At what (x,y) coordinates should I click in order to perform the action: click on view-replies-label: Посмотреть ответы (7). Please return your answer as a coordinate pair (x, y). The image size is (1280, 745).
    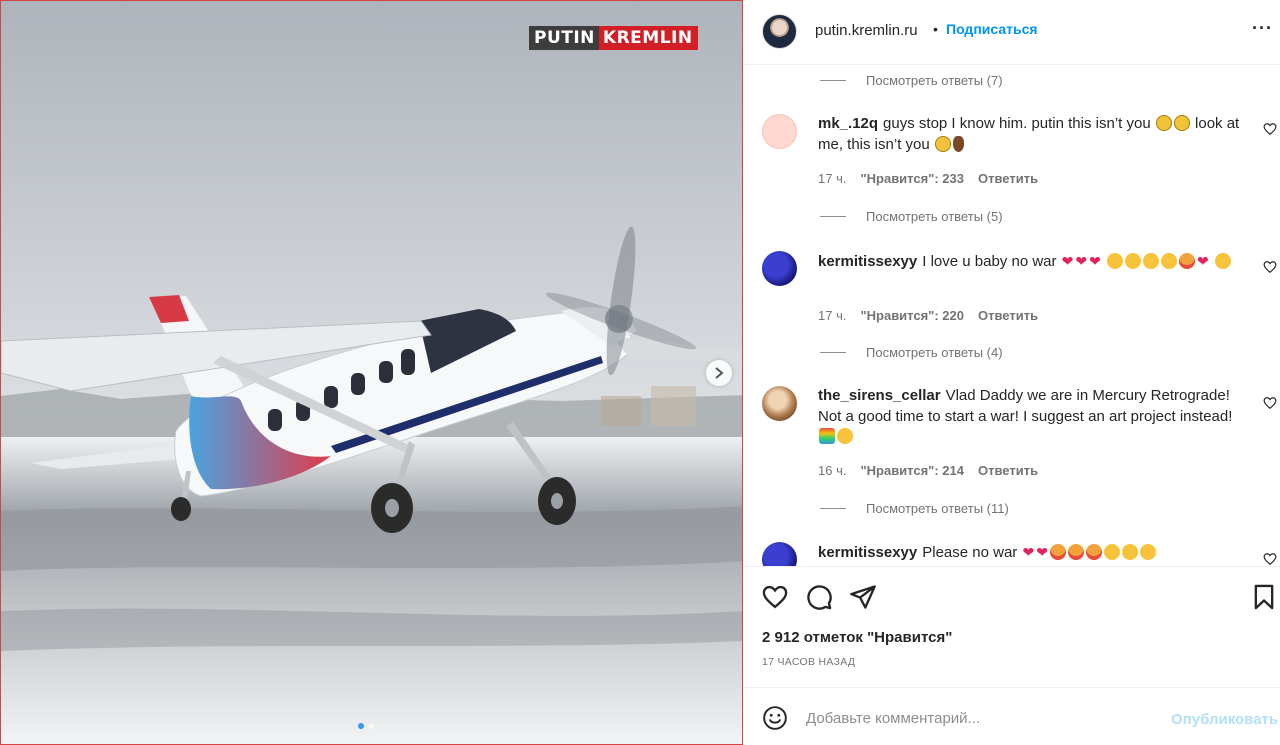
    Looking at the image, I should click on (934, 80).